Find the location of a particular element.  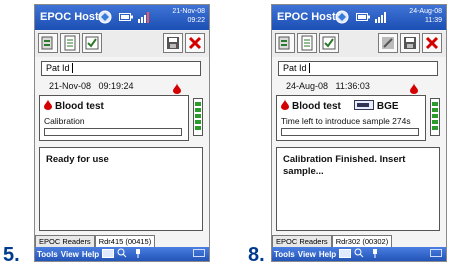

title-bar: EPOC Host 24-Aug-08 11:39 is located at coordinates (359, 17).